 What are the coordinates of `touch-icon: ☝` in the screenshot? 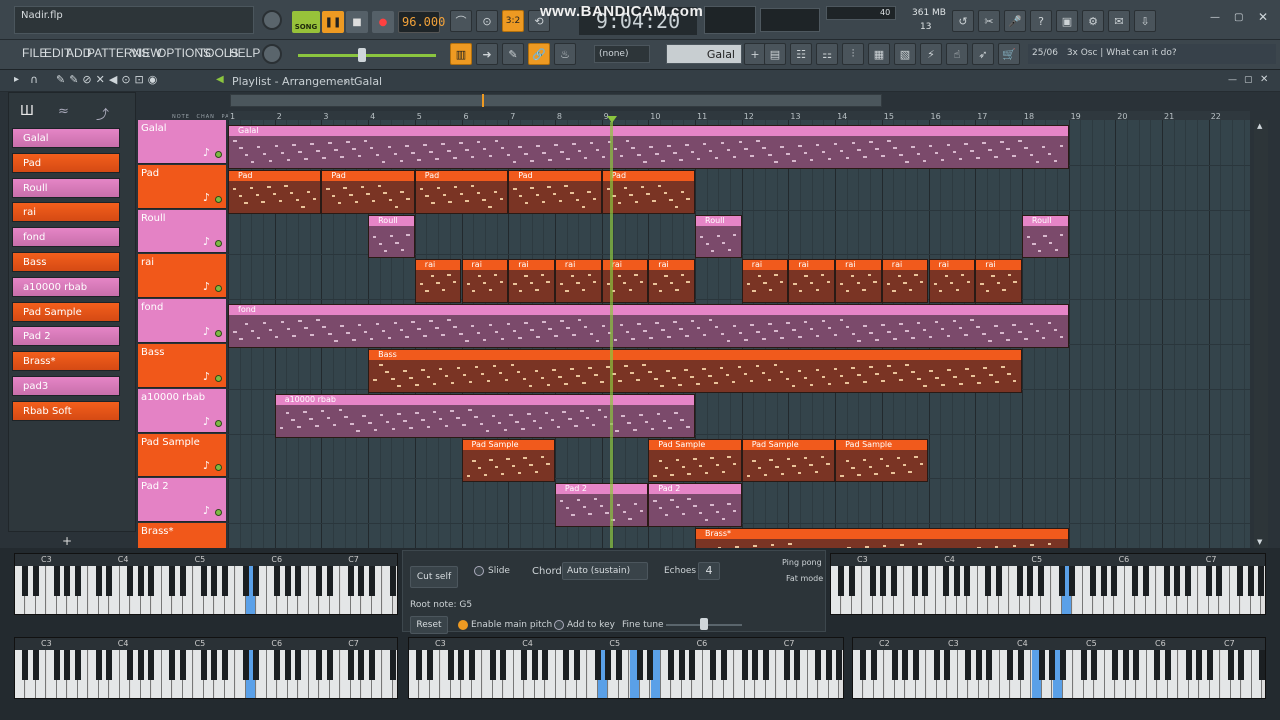 It's located at (957, 54).